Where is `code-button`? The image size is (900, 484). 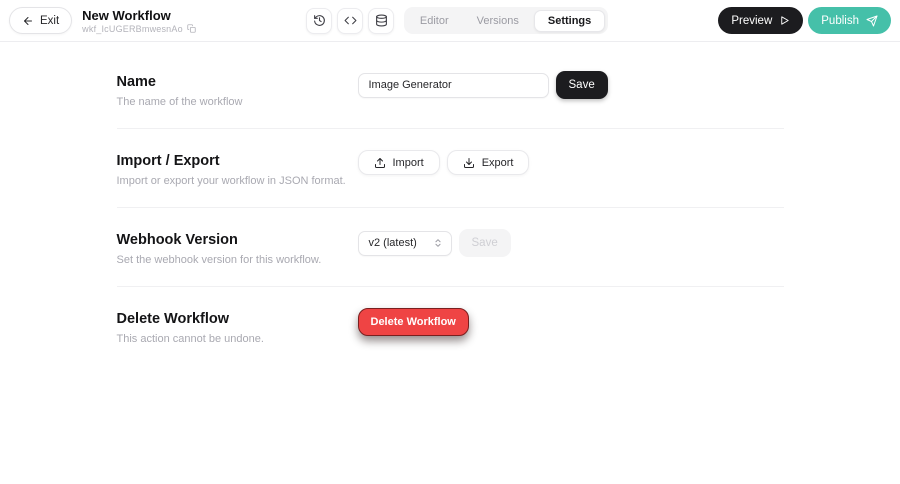 code-button is located at coordinates (350, 20).